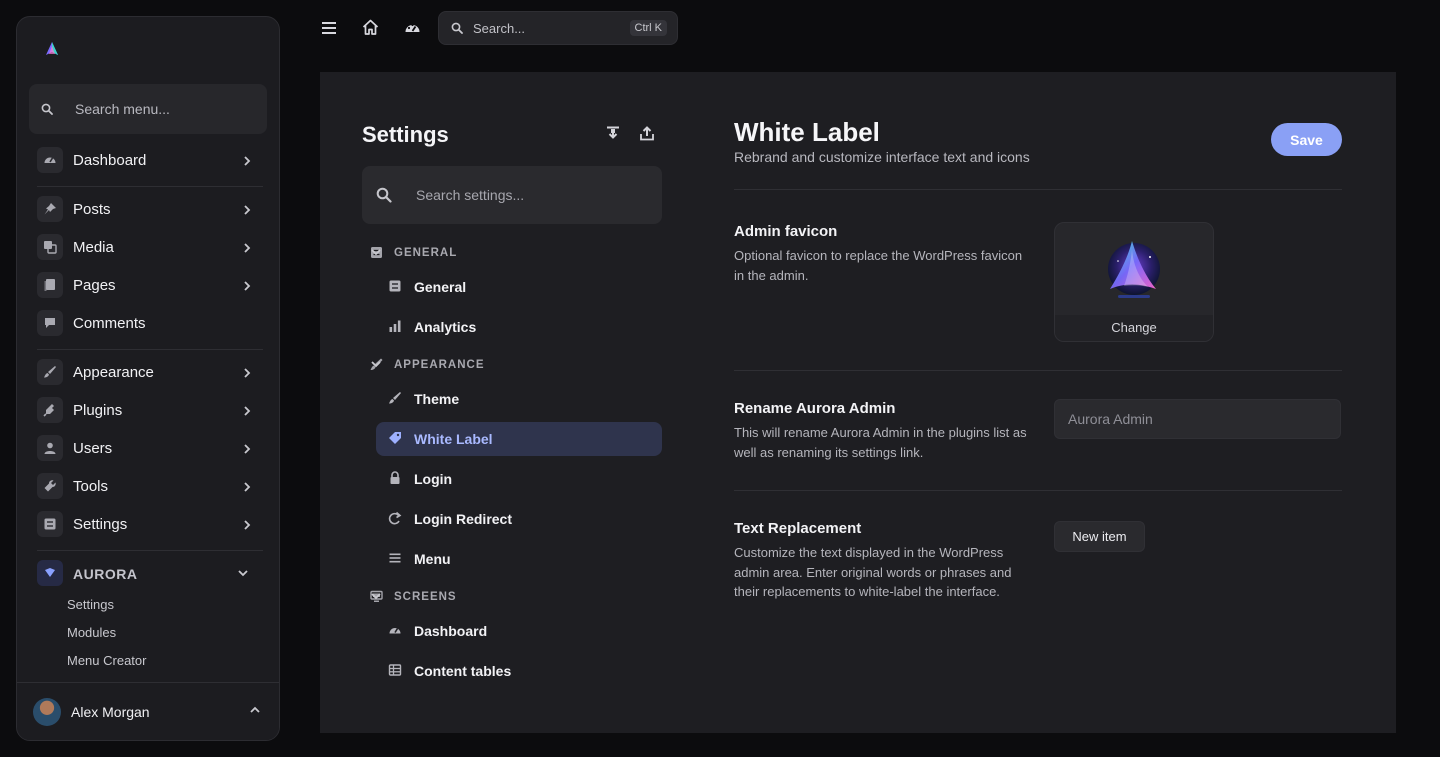  Describe the element at coordinates (1306, 139) in the screenshot. I see `save-button: Save` at that location.